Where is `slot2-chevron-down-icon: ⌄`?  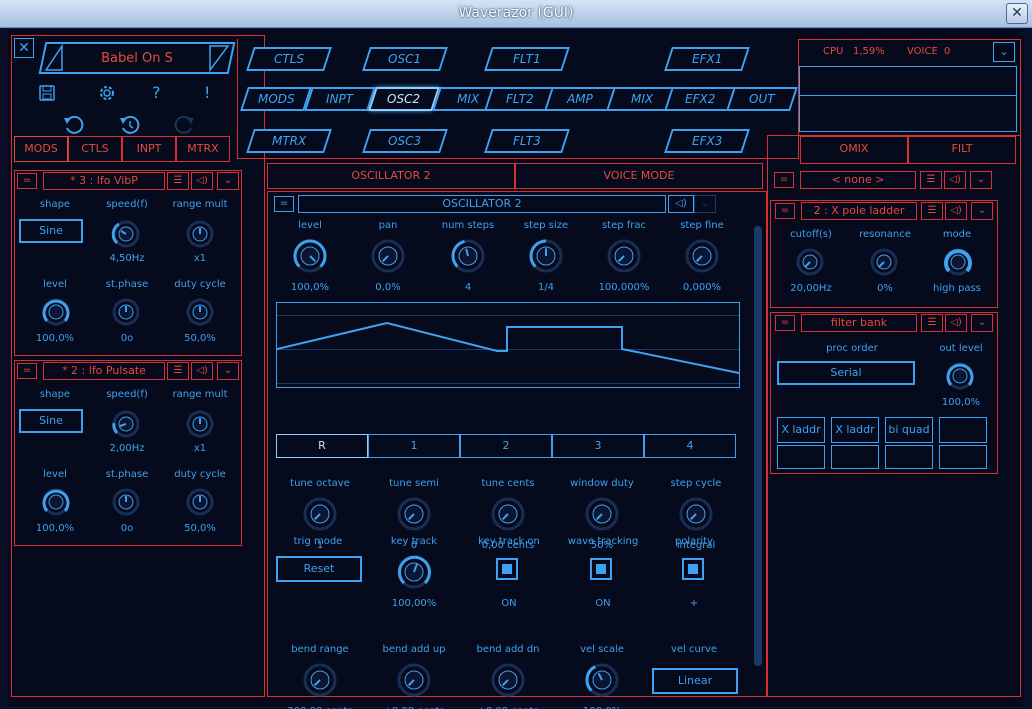
slot2-chevron-down-icon: ⌄ is located at coordinates (982, 211).